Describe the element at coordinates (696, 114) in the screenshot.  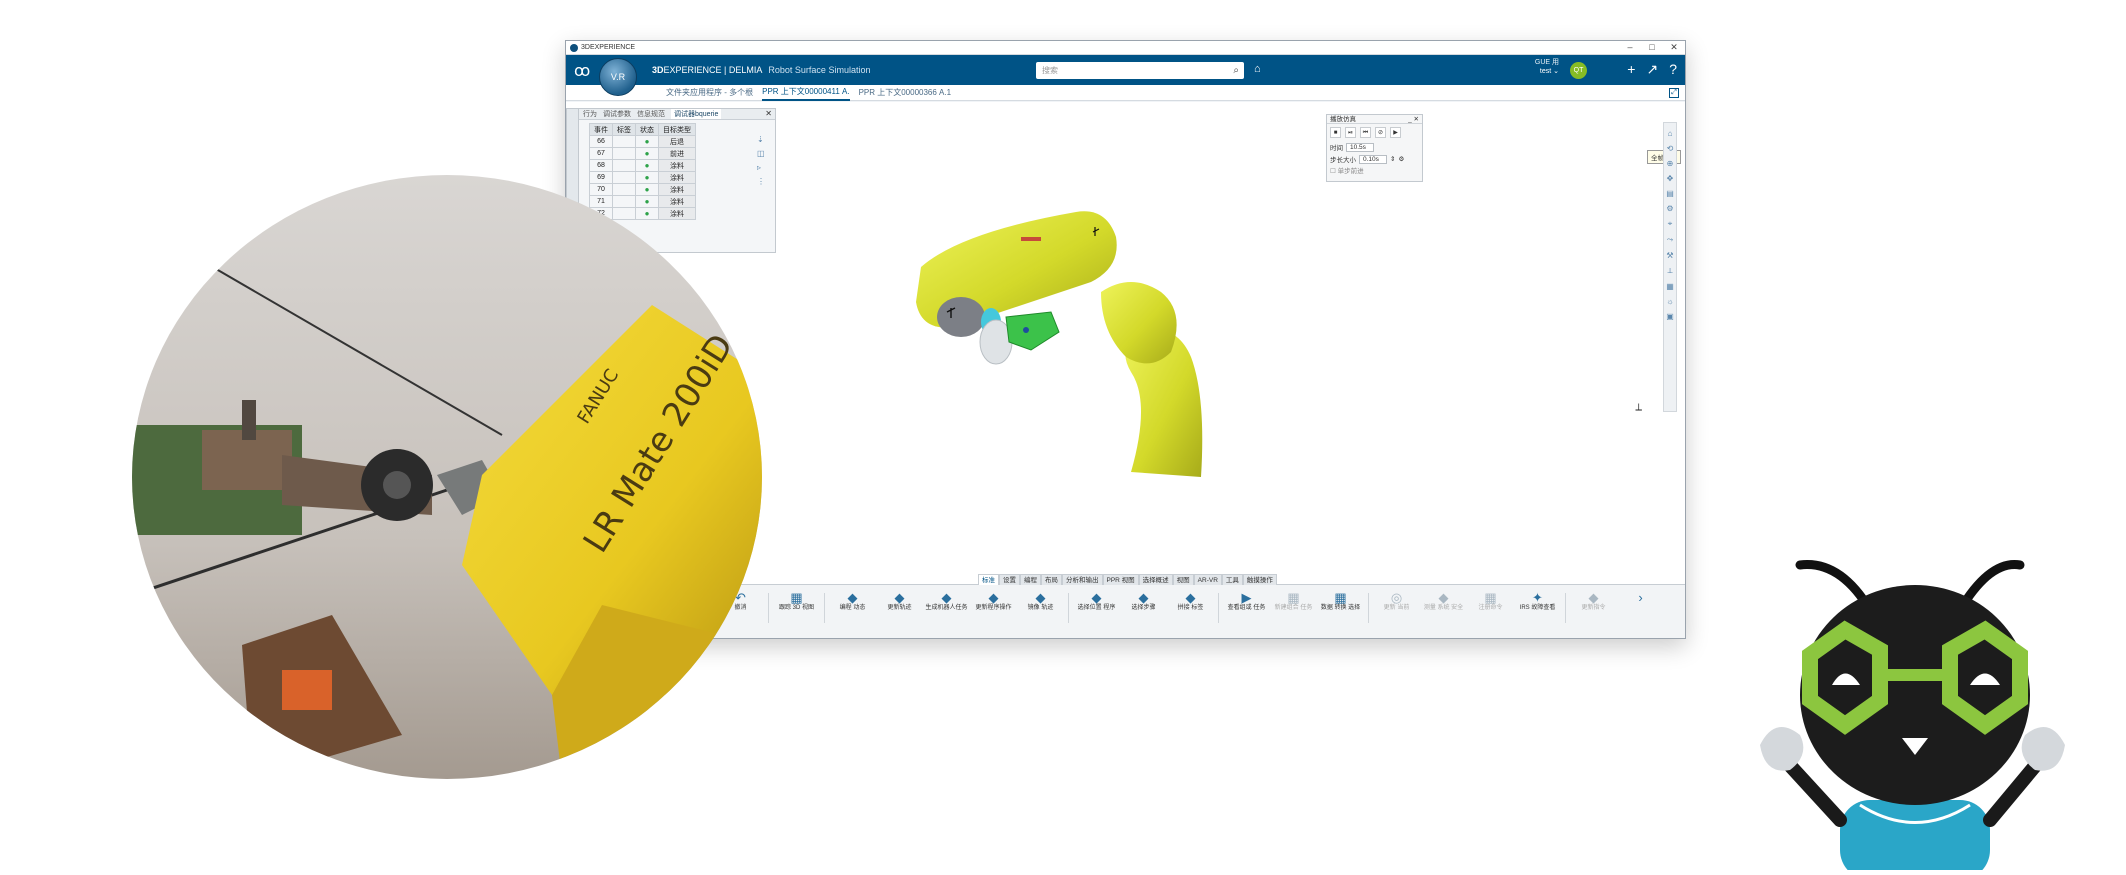
I see `panel-tab-debugger: 调试器bquerie` at that location.